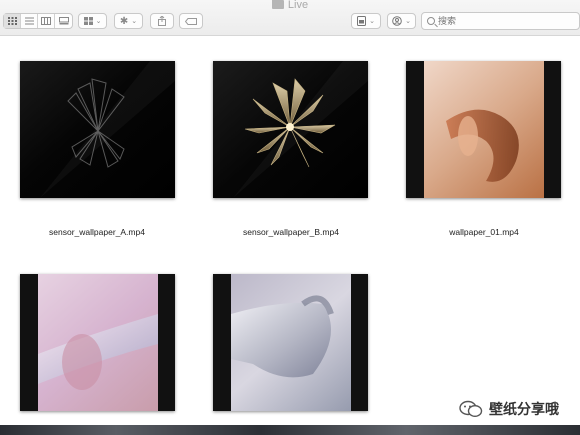 The image size is (580, 435). I want to click on group-by-button: ⌄, so click(92, 21).